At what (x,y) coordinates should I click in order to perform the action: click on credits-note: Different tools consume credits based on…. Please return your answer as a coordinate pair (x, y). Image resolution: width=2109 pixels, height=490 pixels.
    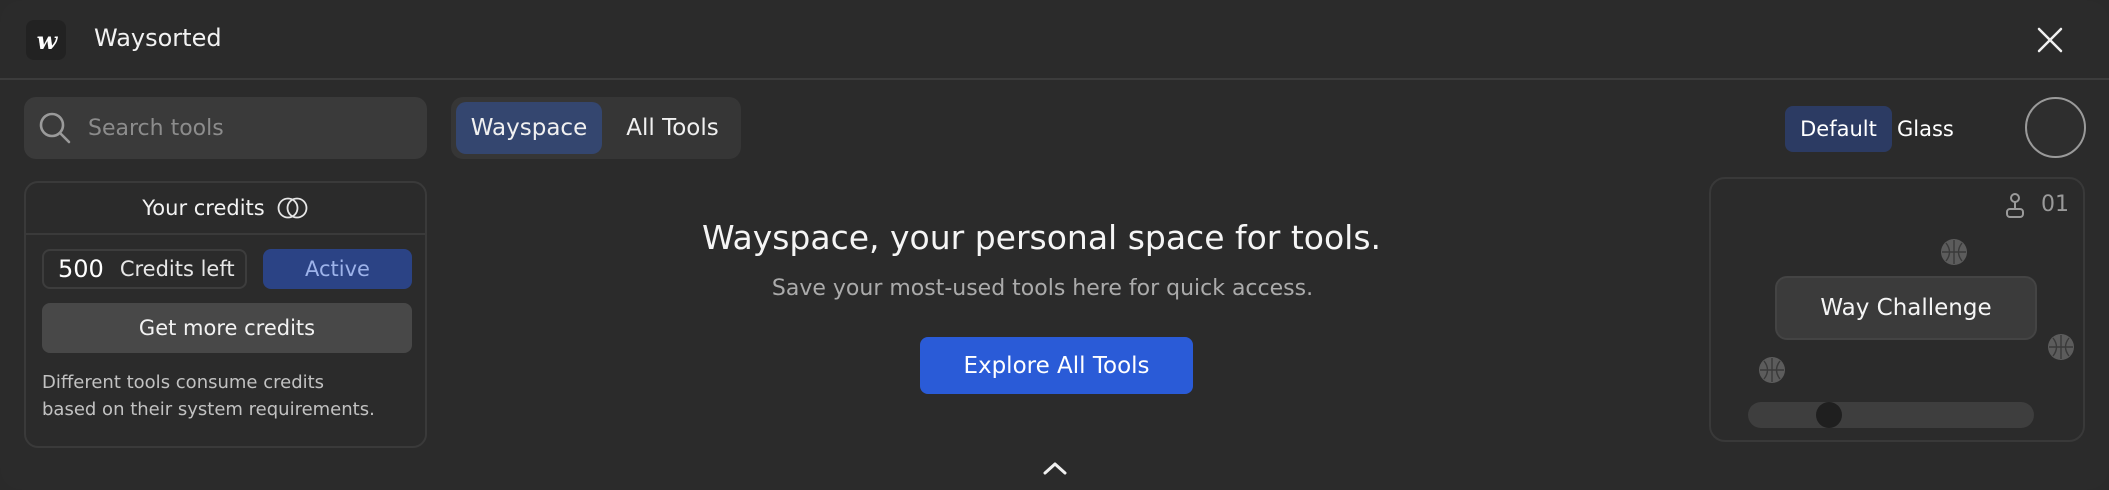
    Looking at the image, I should click on (227, 396).